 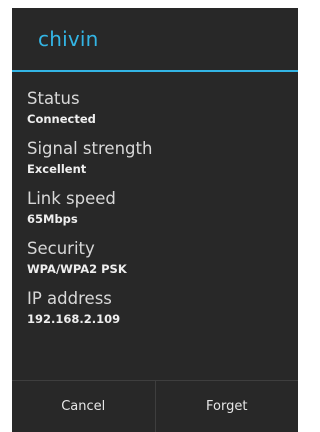 What do you see at coordinates (69, 298) in the screenshot?
I see `detail-label: IP address` at bounding box center [69, 298].